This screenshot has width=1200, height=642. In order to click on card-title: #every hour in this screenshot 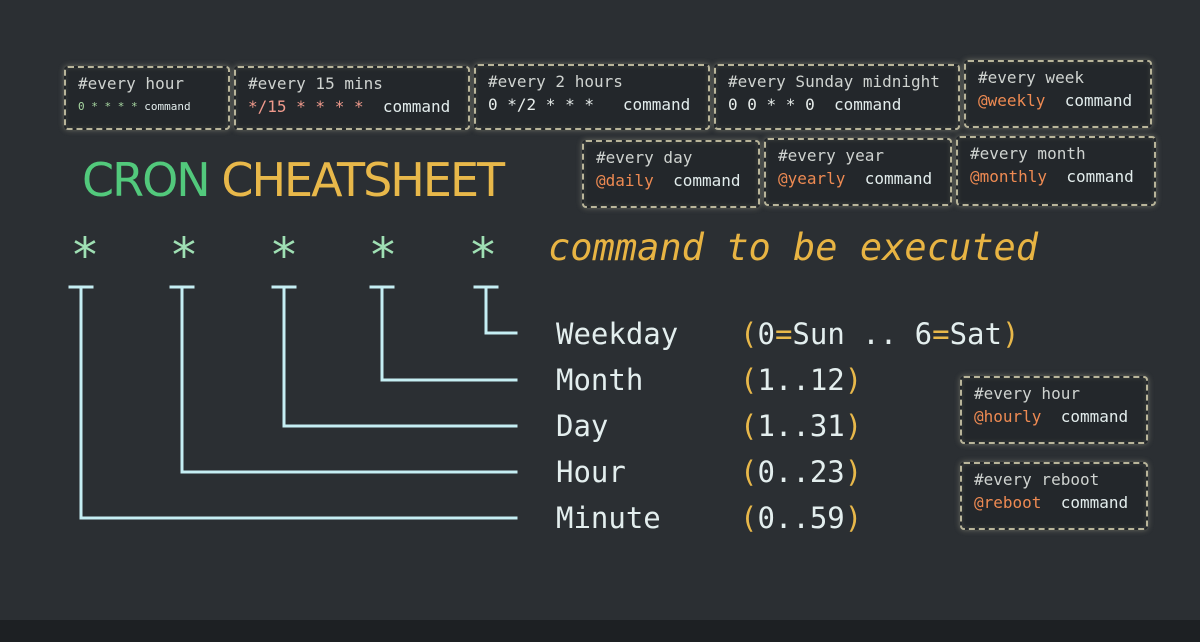, I will do `click(1027, 393)`.